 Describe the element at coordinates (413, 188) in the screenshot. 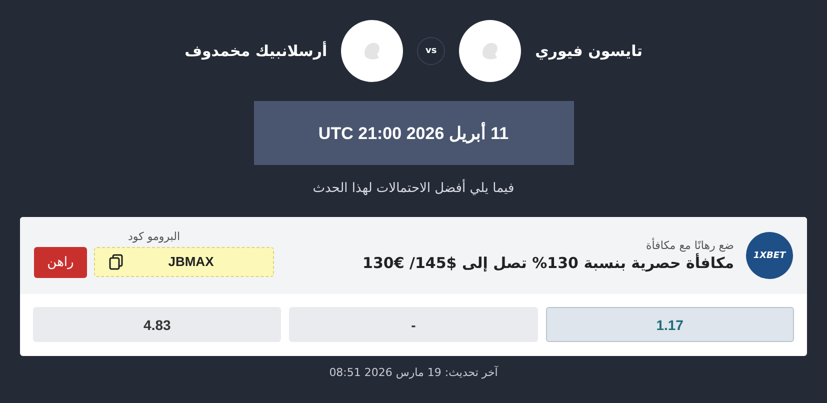

I see `subtitle: فيما يلي أفضل الاحتمالات لهذا الحدث` at that location.